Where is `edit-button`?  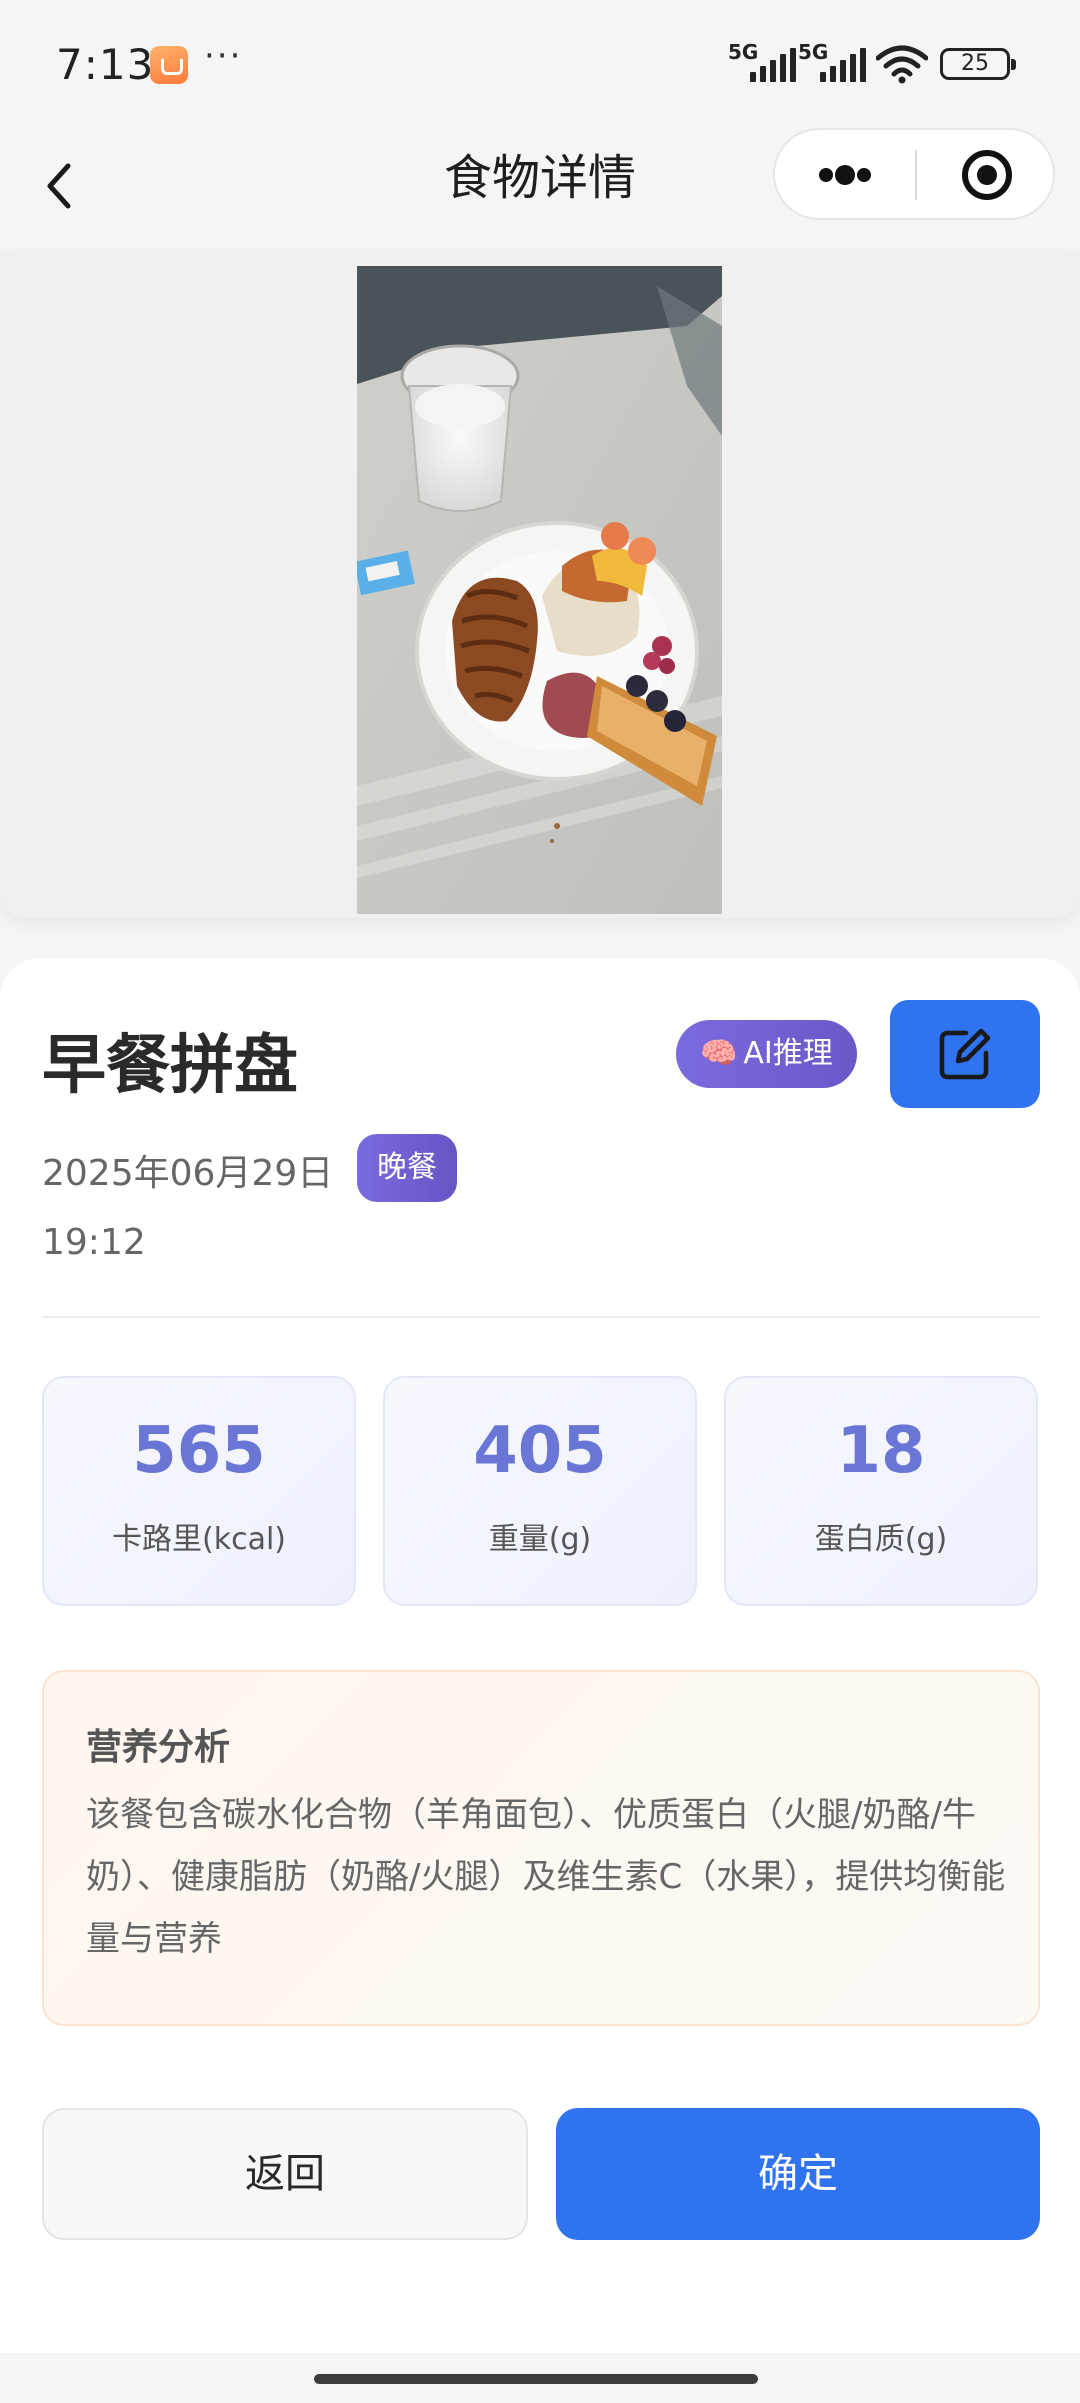
edit-button is located at coordinates (965, 1054).